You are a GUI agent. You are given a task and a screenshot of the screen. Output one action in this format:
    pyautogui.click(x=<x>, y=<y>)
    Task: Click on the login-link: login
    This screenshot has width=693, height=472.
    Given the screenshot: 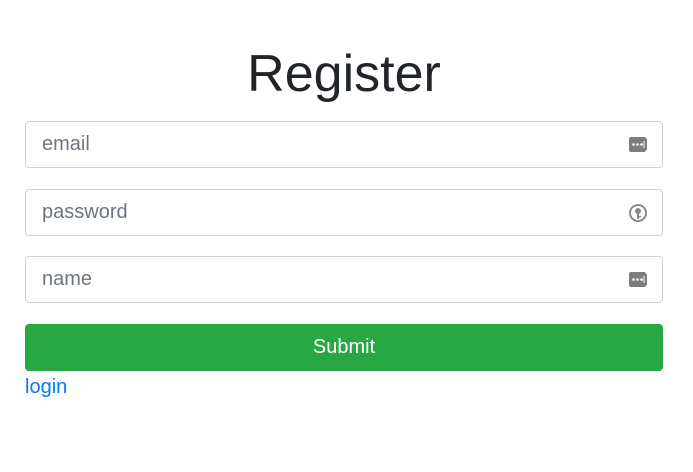 What is the action you would take?
    pyautogui.click(x=46, y=387)
    